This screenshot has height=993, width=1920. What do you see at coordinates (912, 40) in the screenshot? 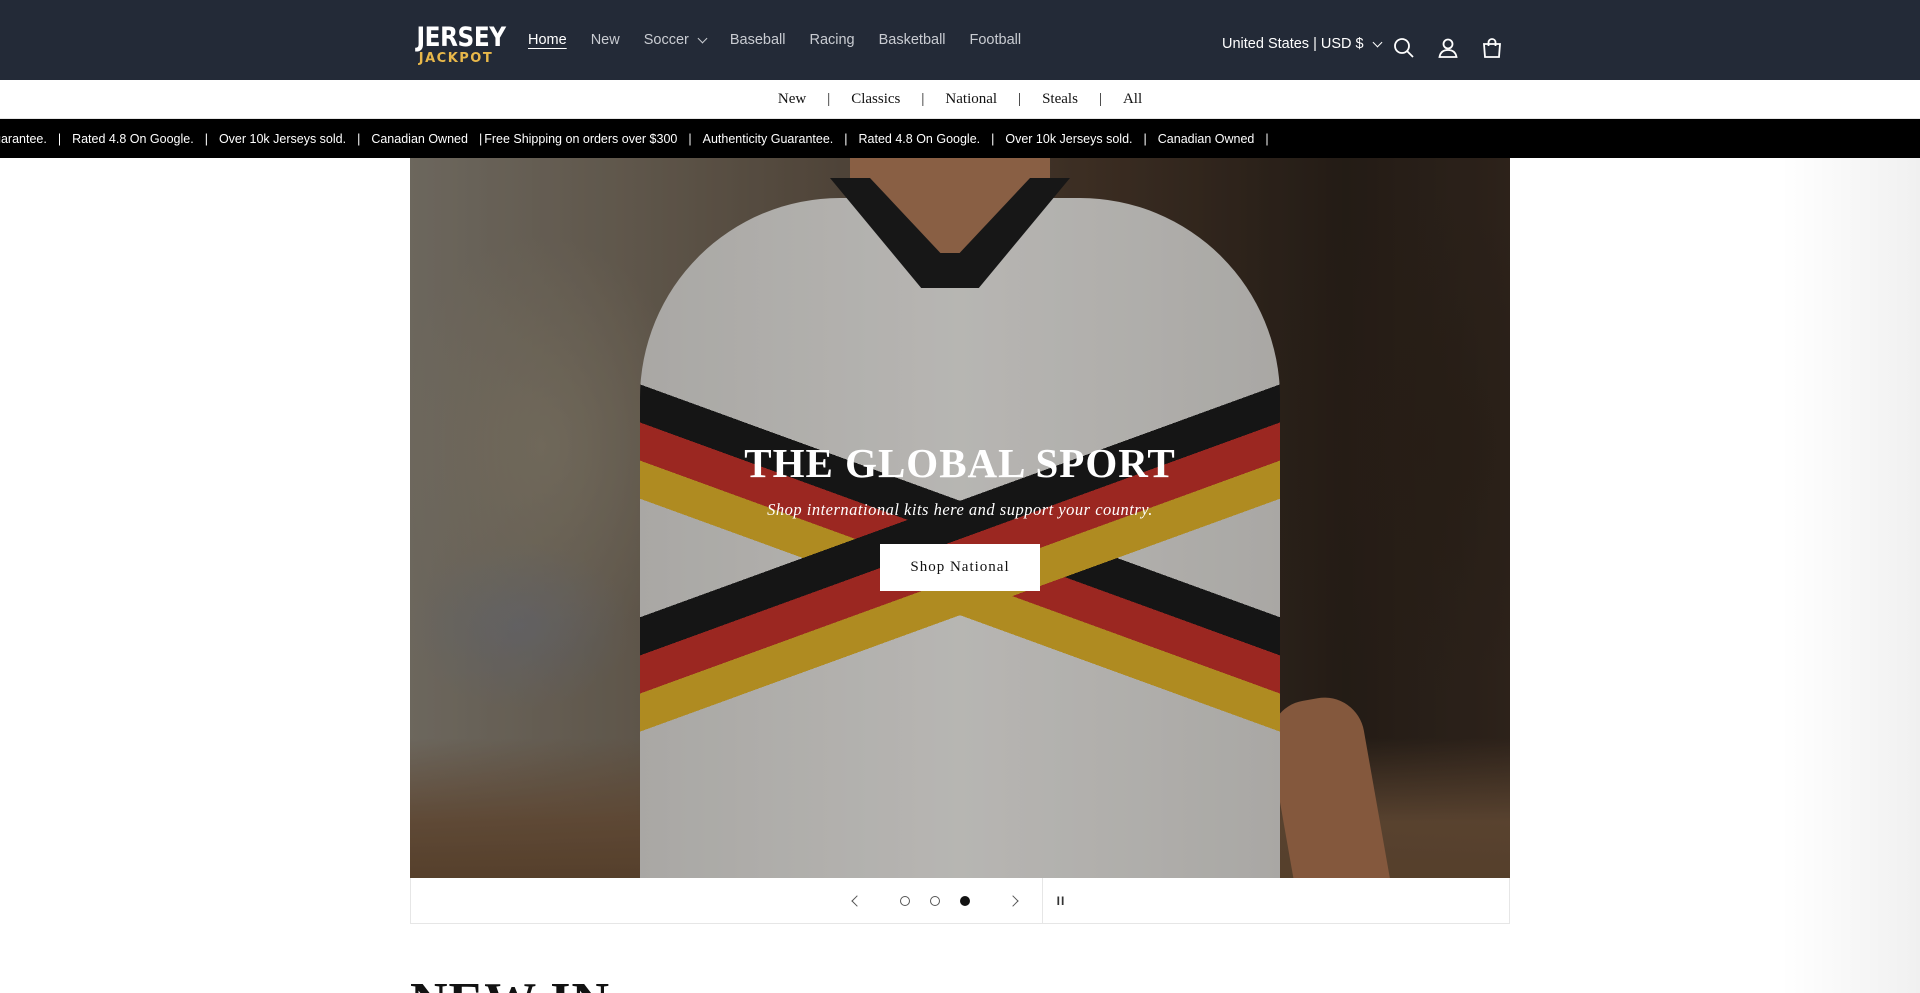
I see `nav-item-basketball: Basketball` at bounding box center [912, 40].